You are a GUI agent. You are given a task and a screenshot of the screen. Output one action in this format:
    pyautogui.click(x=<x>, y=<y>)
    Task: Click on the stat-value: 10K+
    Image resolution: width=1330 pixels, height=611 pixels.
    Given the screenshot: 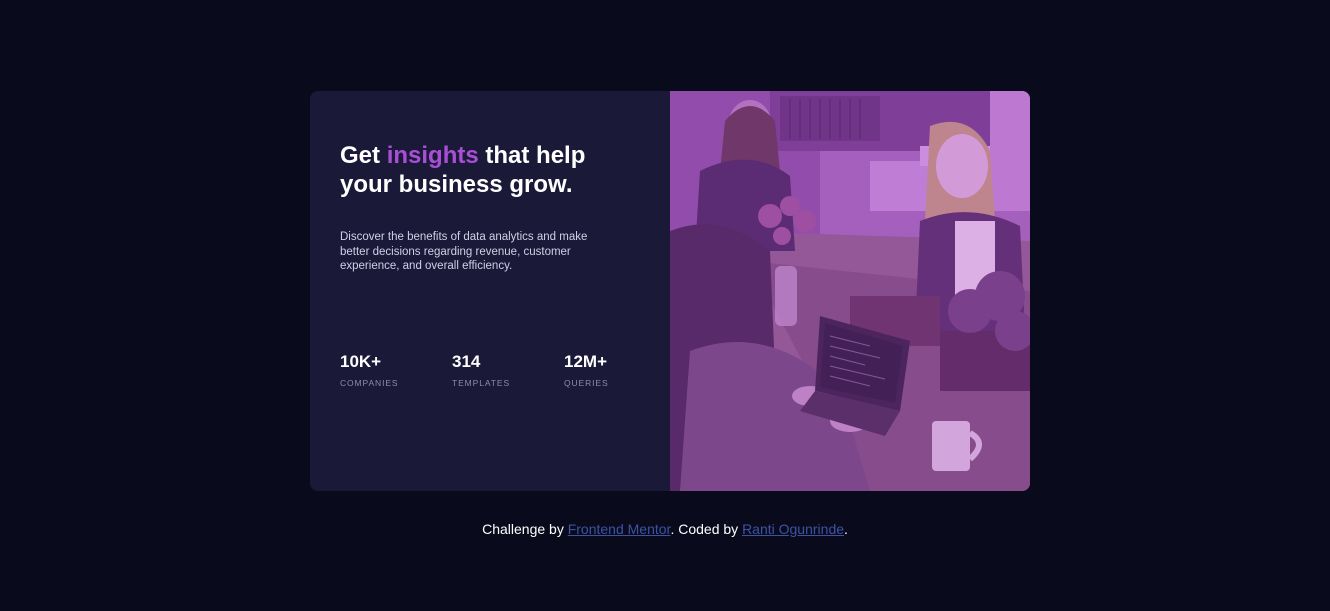 What is the action you would take?
    pyautogui.click(x=361, y=361)
    